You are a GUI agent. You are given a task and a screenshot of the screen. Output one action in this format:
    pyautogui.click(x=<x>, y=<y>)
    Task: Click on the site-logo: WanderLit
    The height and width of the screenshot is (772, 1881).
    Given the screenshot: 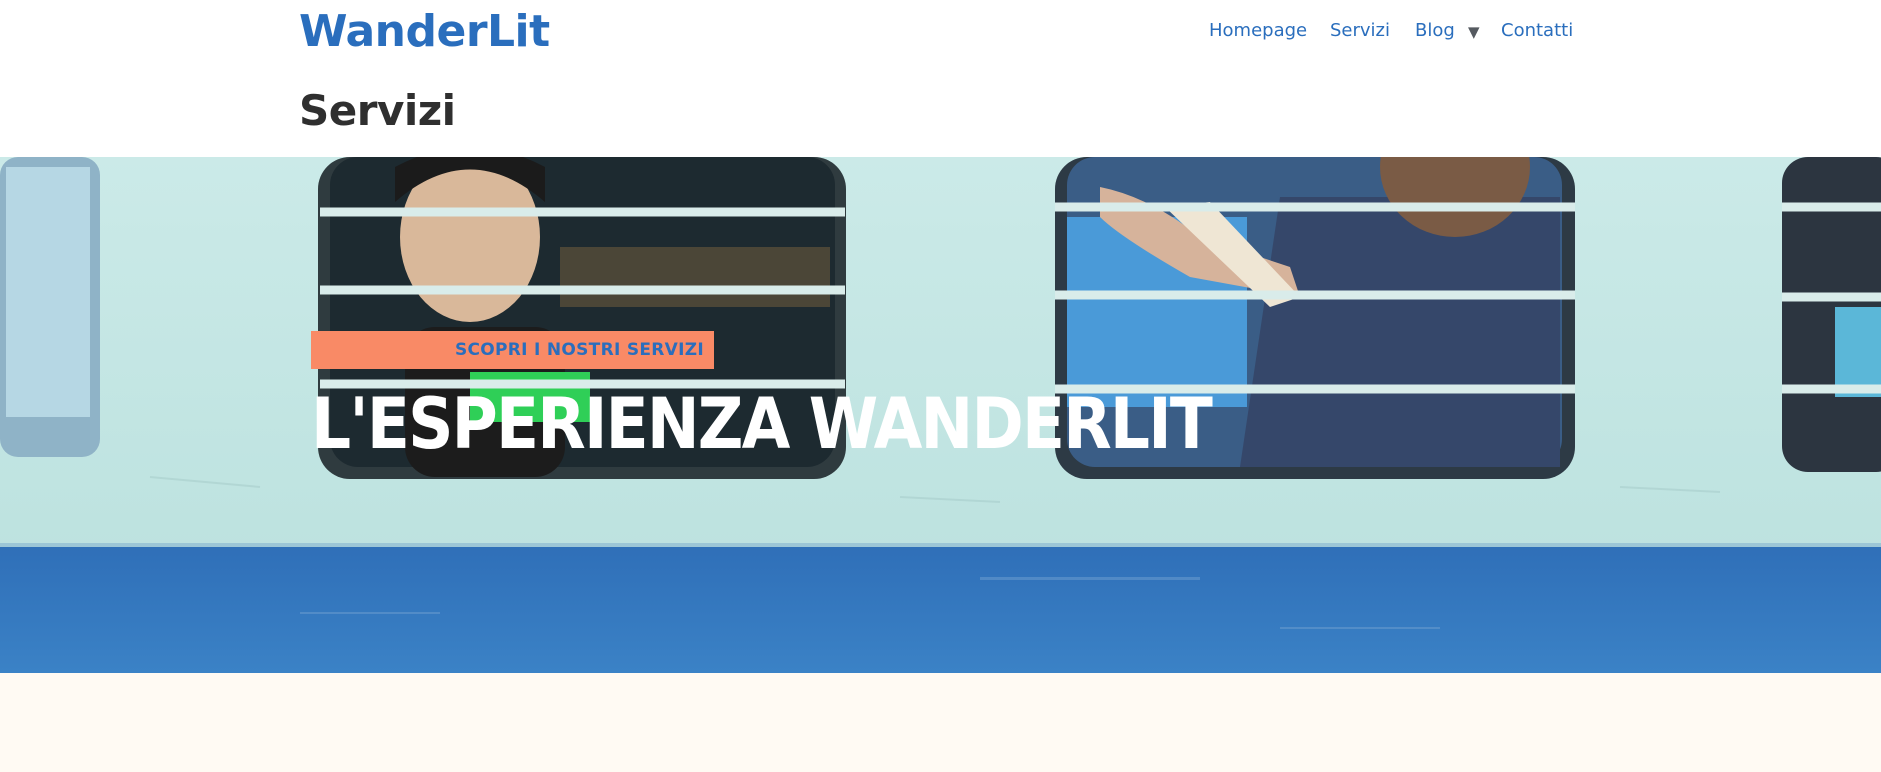 What is the action you would take?
    pyautogui.click(x=424, y=31)
    